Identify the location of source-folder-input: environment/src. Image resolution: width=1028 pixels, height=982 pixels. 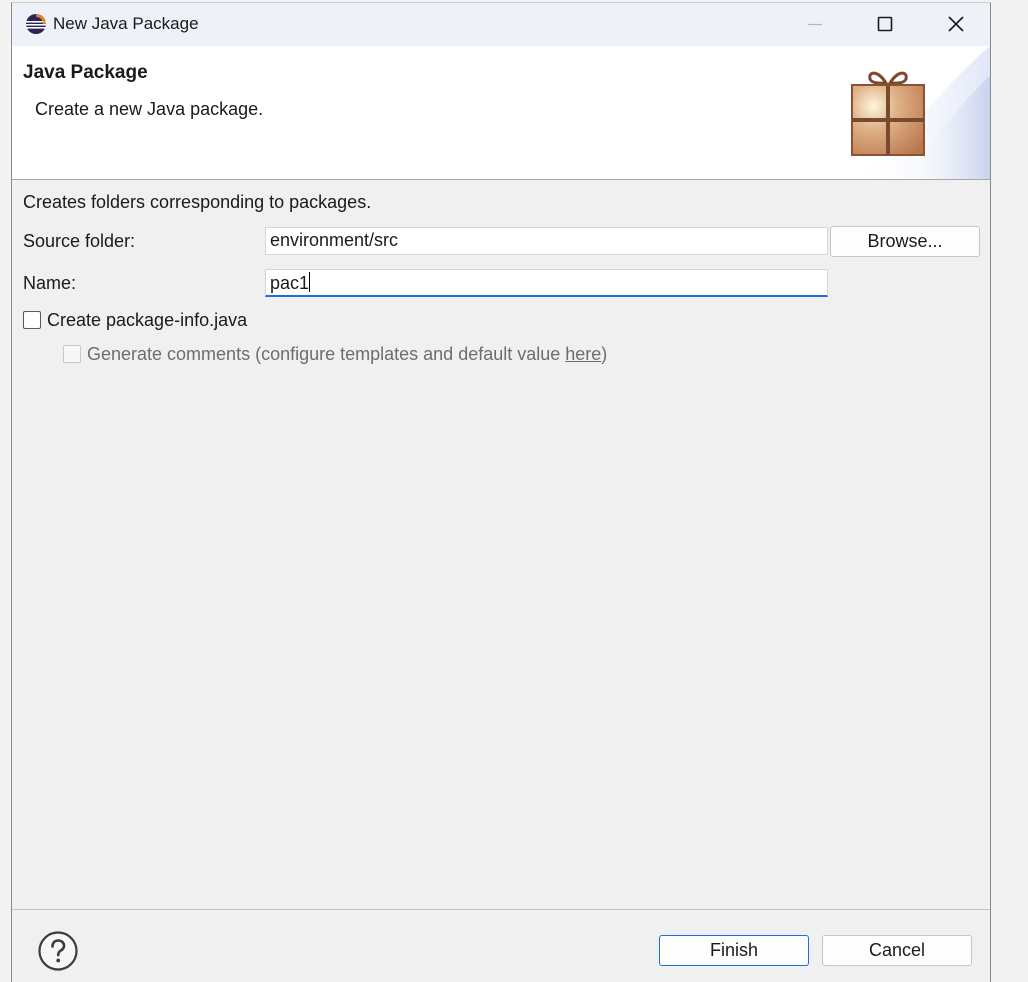
(546, 241).